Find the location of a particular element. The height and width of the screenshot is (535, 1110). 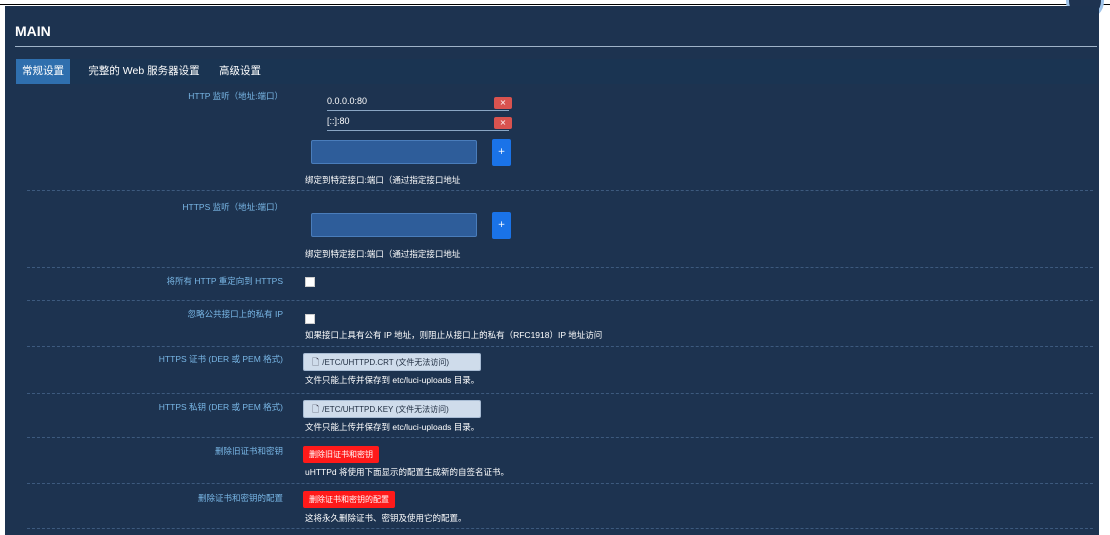

https-key-upload-button: 🗋/ETC/UHTTPD.KEY (文件无法访问) is located at coordinates (392, 409).